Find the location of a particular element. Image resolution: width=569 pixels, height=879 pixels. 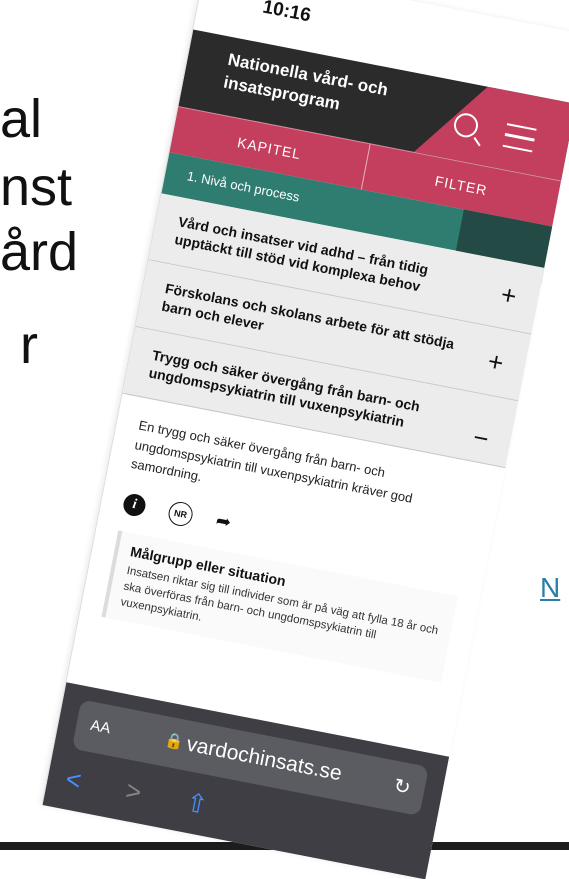

nr-badge-icon: NR is located at coordinates (180, 513).